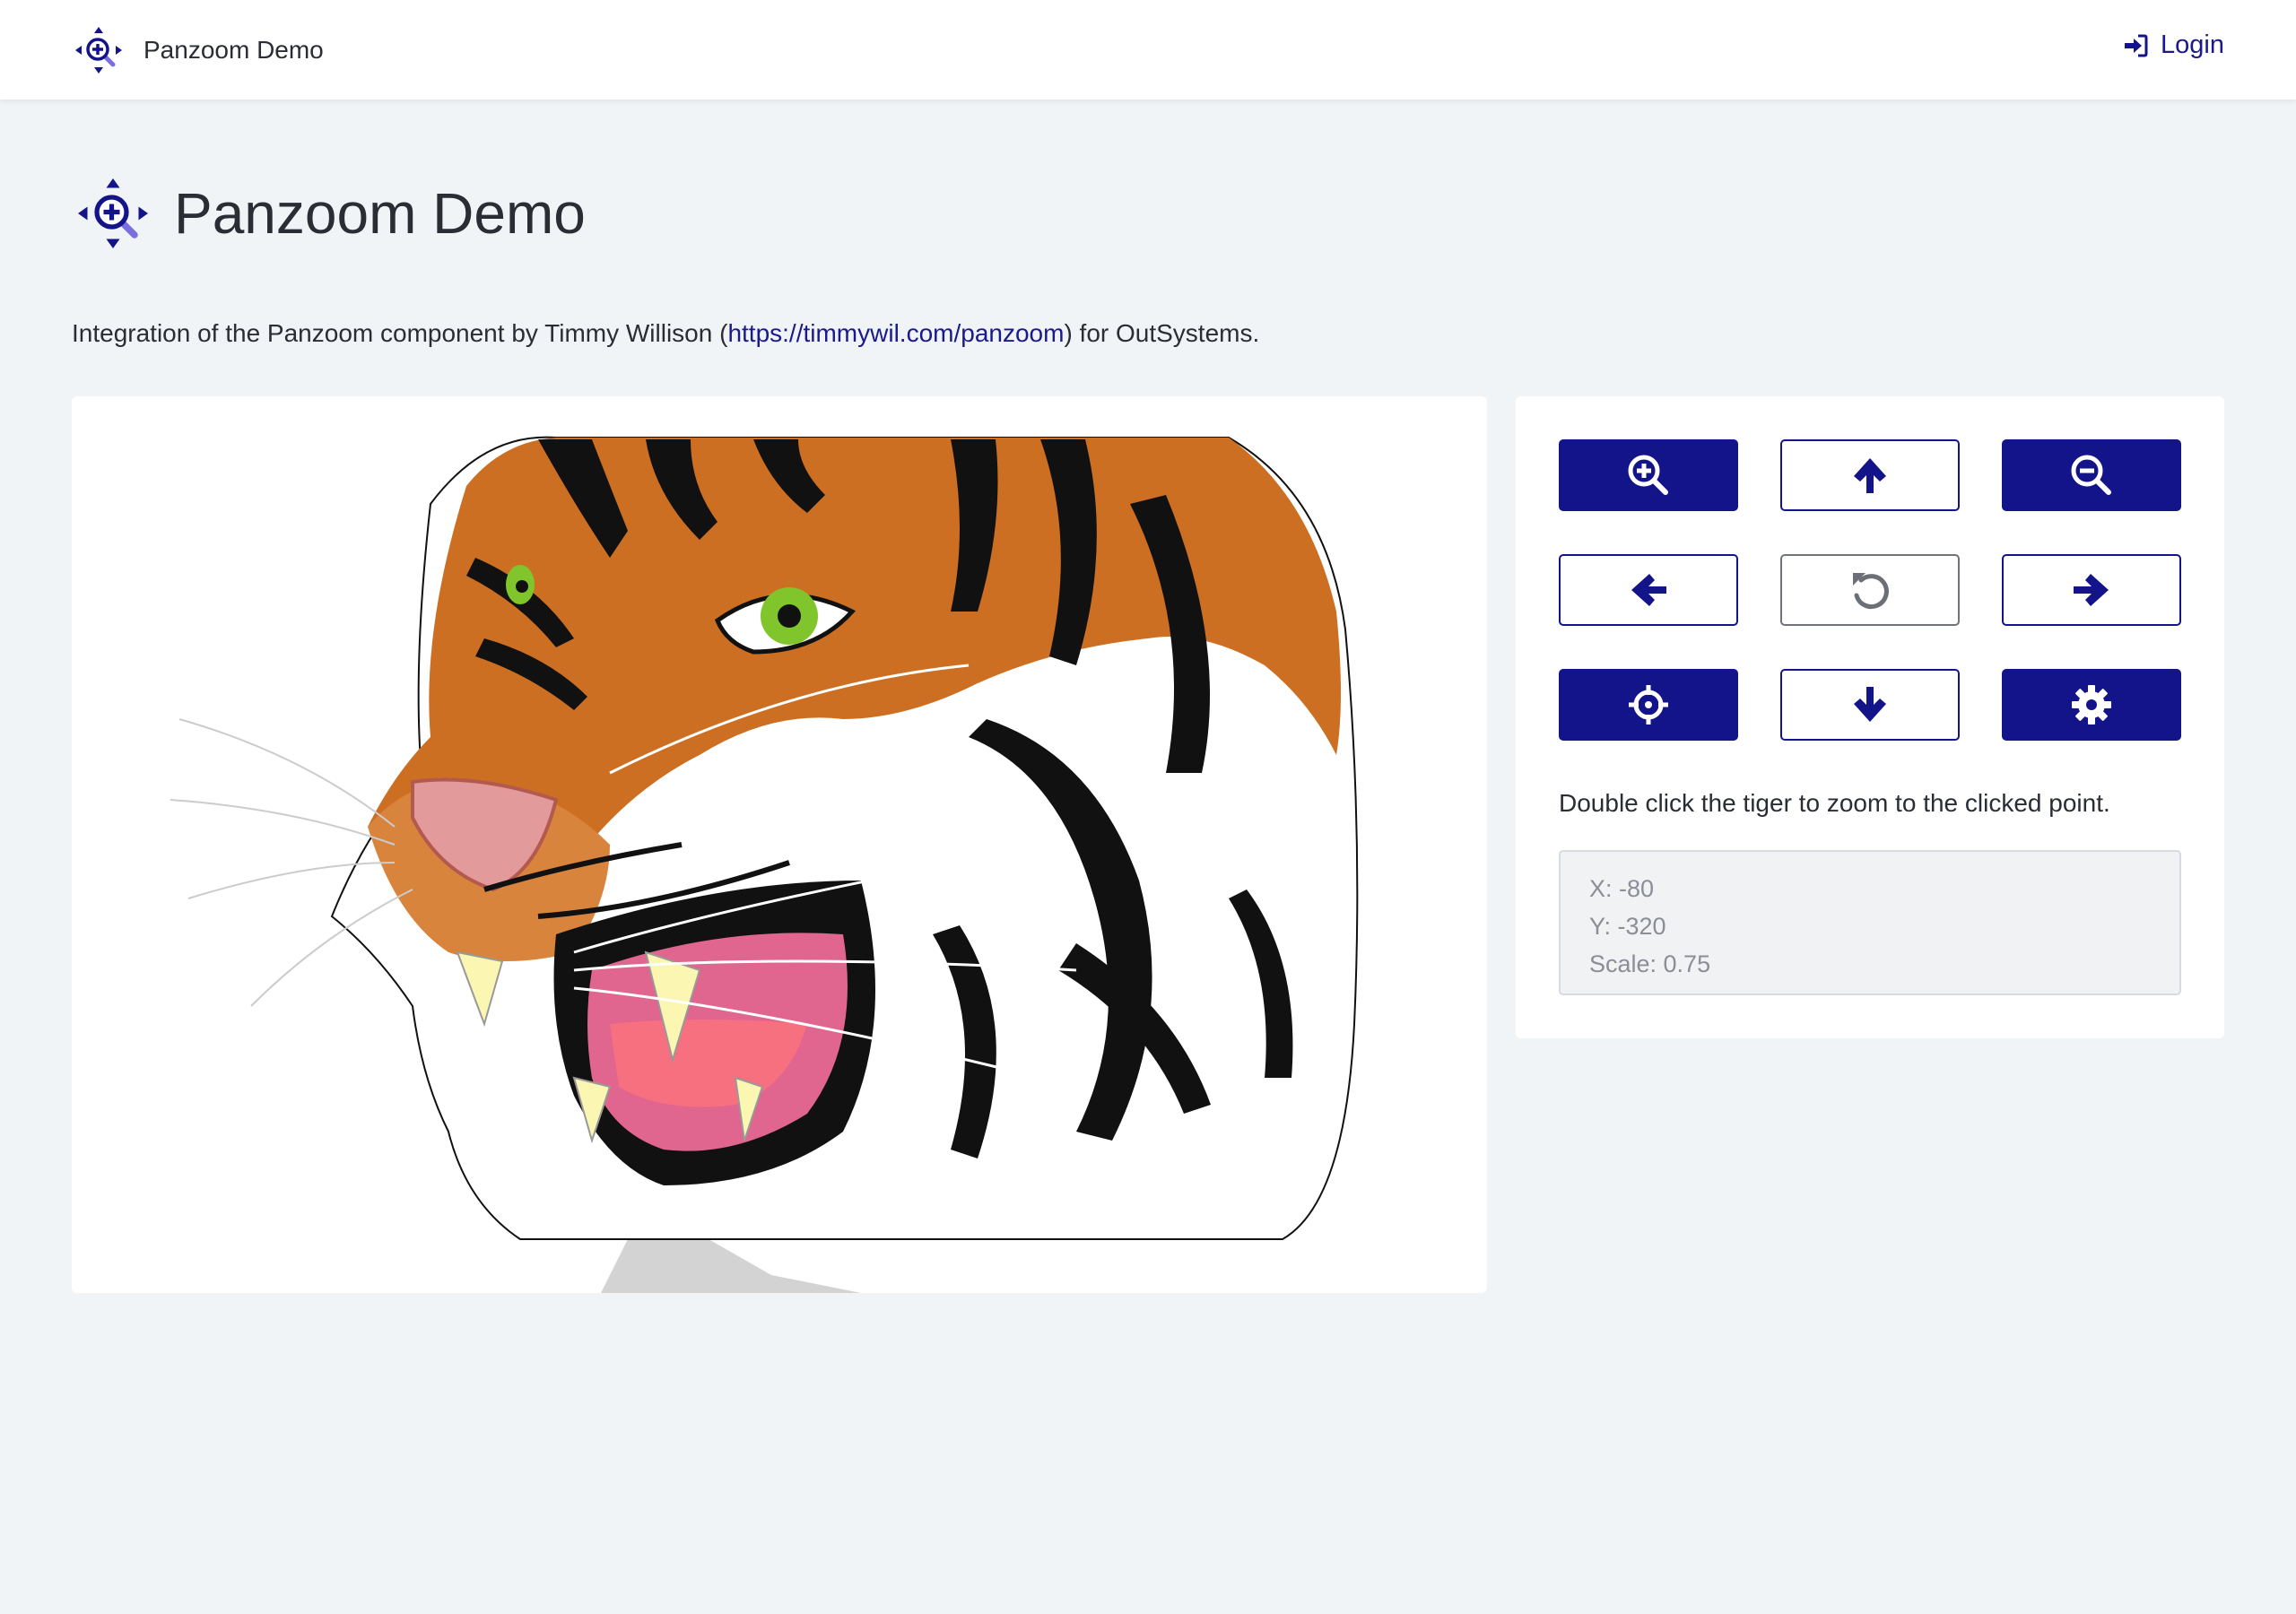  I want to click on pan-left-button, so click(1648, 590).